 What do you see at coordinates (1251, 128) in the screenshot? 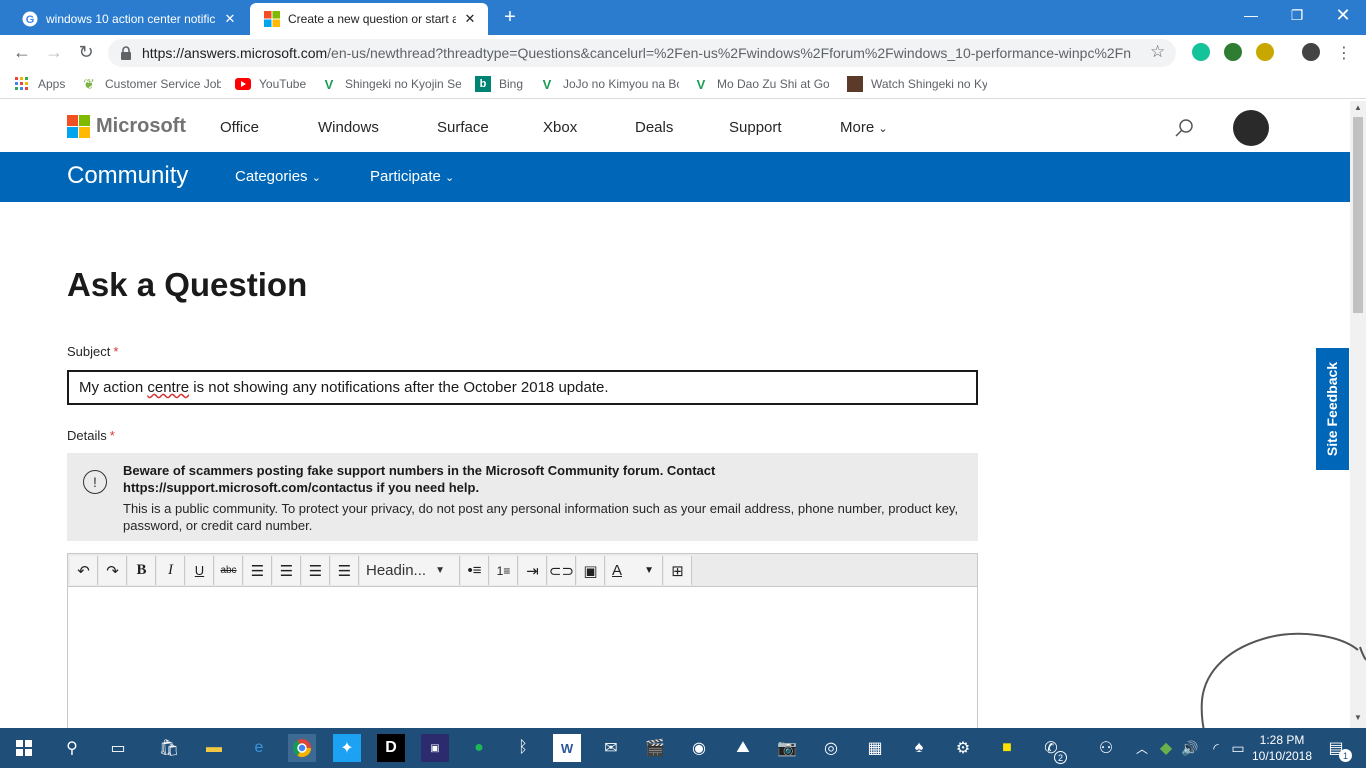
I see `avatar` at bounding box center [1251, 128].